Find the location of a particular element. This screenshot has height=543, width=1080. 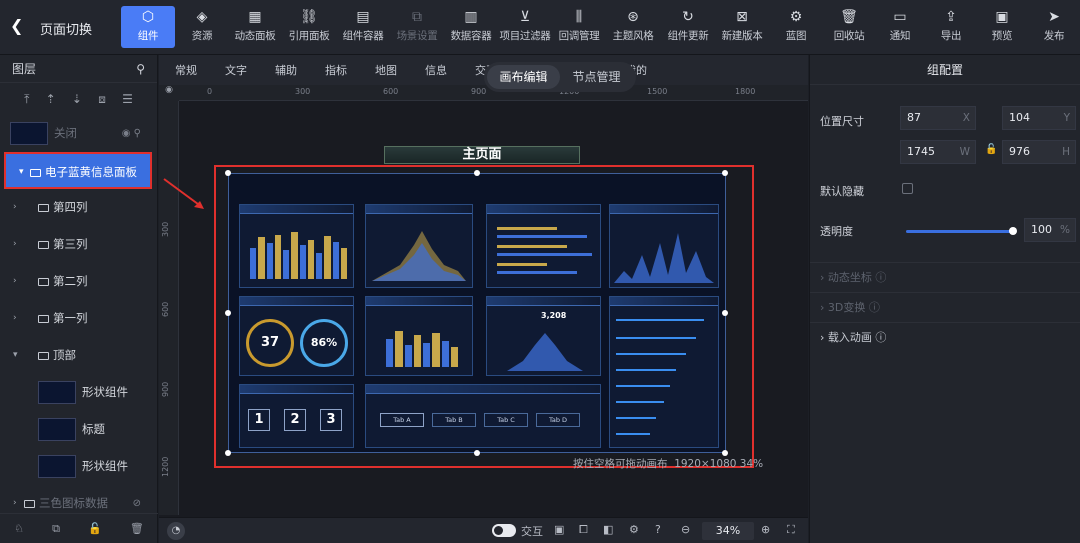

zoom-in-icon: ⊕ is located at coordinates (765, 529).